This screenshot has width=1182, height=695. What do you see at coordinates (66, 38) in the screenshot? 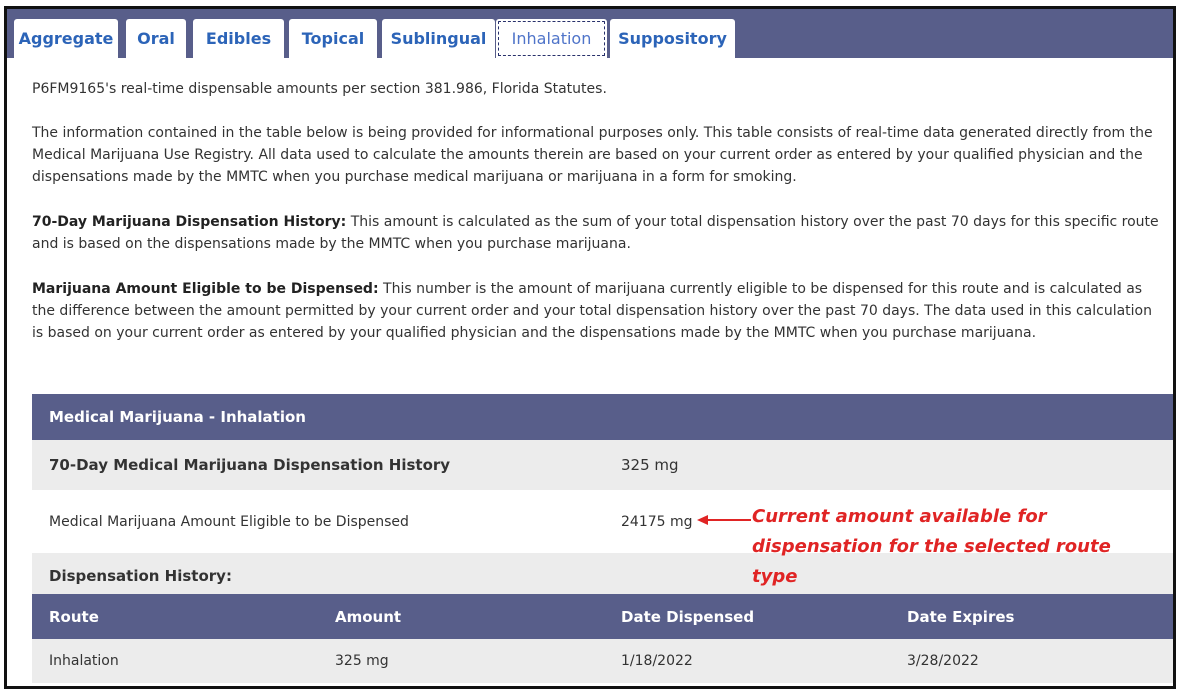
I see `tab-aggregate: Aggregate` at bounding box center [66, 38].